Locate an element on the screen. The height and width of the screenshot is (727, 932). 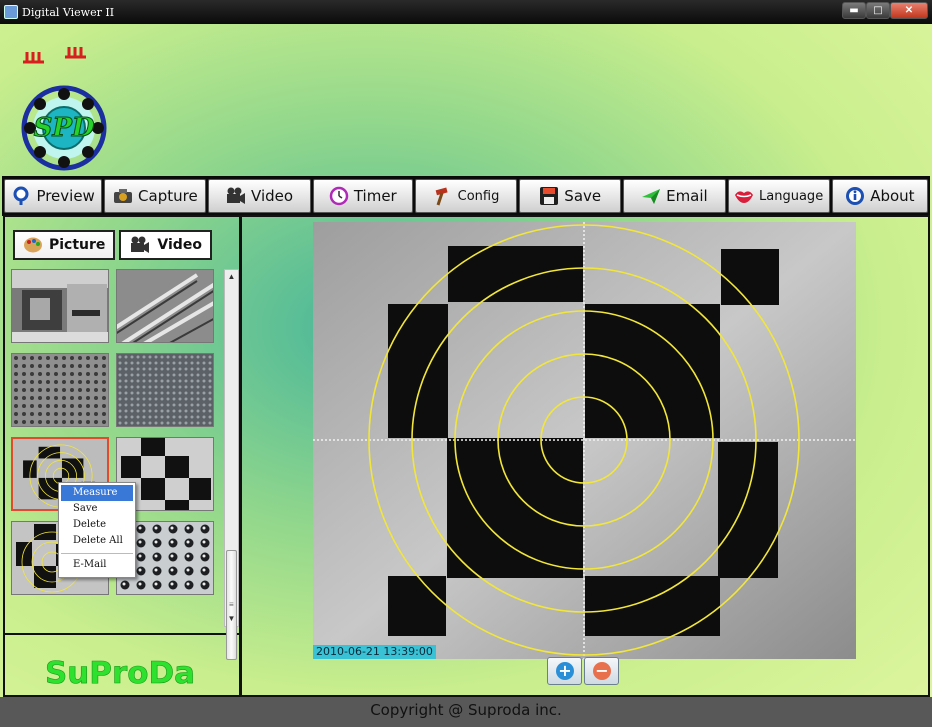
menu-item-email: E-Mail is located at coordinates (97, 565).